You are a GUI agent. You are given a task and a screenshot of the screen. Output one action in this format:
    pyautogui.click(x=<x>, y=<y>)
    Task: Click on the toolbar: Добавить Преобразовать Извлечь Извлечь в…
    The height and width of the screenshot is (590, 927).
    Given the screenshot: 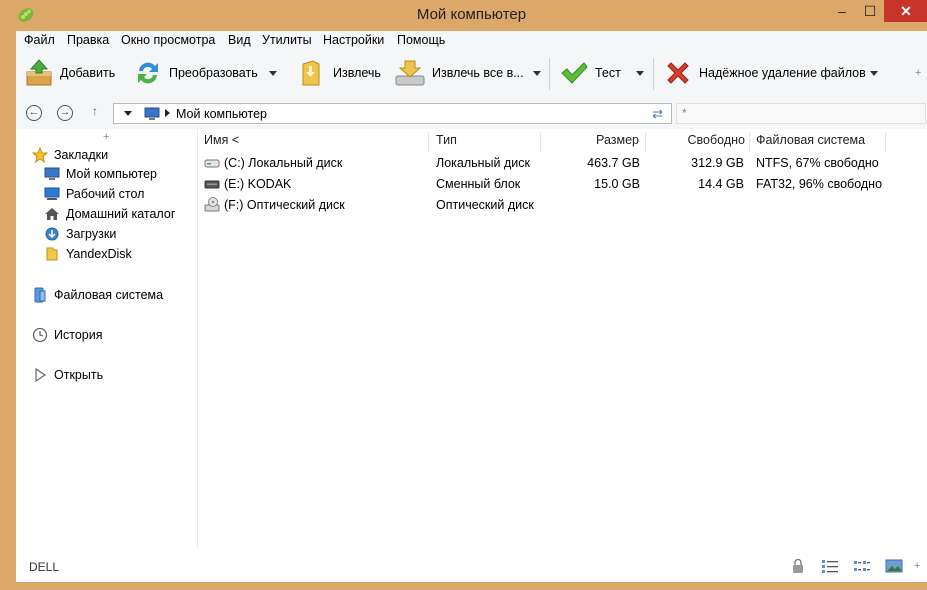 What is the action you would take?
    pyautogui.click(x=471, y=74)
    